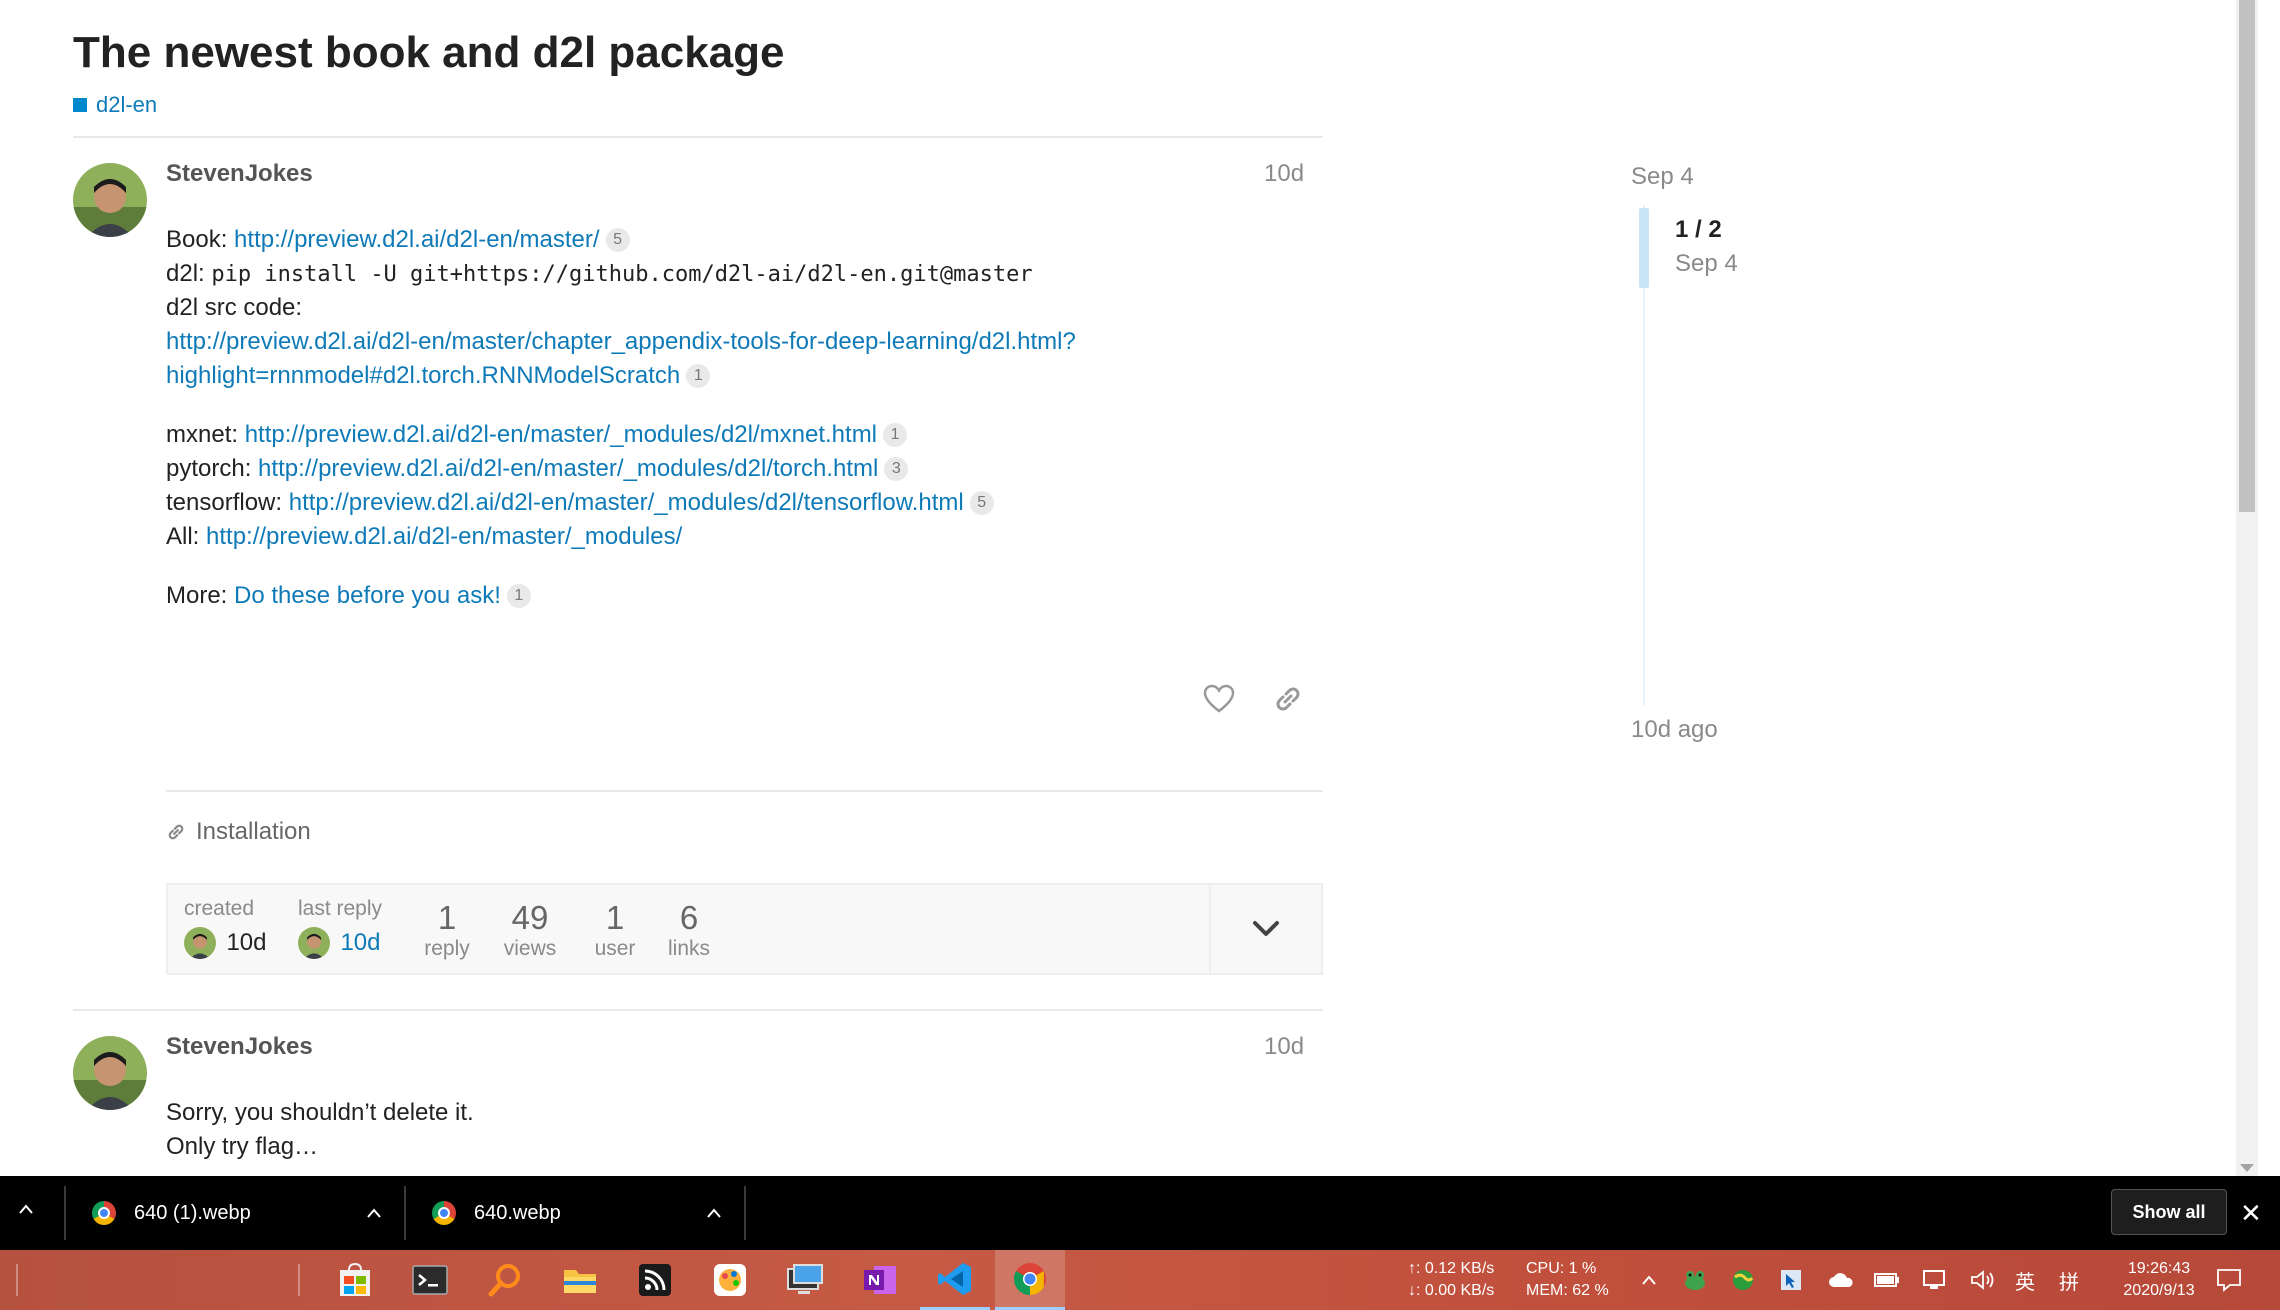 The image size is (2280, 1310). What do you see at coordinates (2247, 256) in the screenshot?
I see `scrollbar-thumb` at bounding box center [2247, 256].